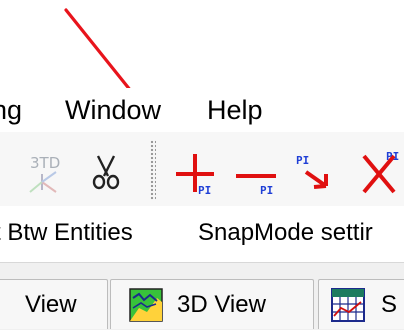 The width and height of the screenshot is (404, 330). I want to click on menu-item-editing: ng, so click(11, 110).